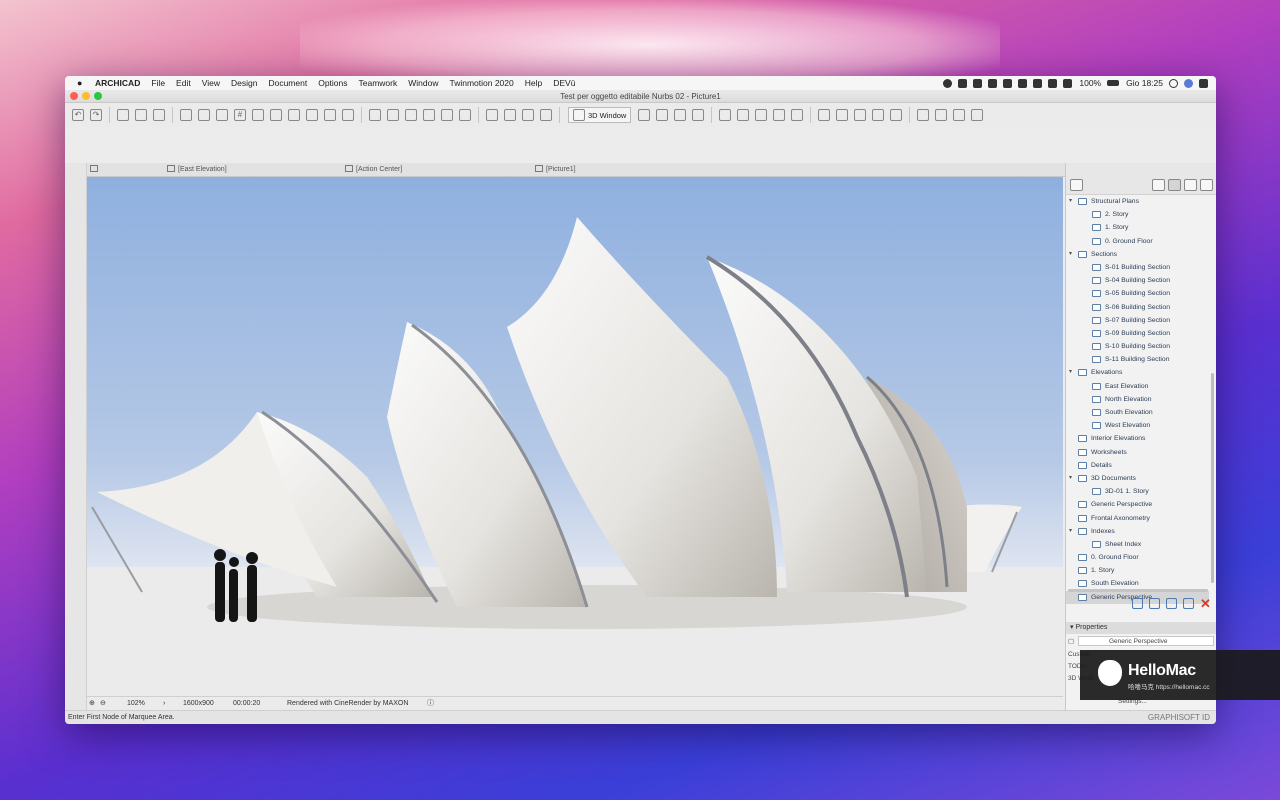 Image resolution: width=1280 pixels, height=800 pixels. Describe the element at coordinates (1137, 412) in the screenshot. I see `tree-item: South Elevation` at that location.